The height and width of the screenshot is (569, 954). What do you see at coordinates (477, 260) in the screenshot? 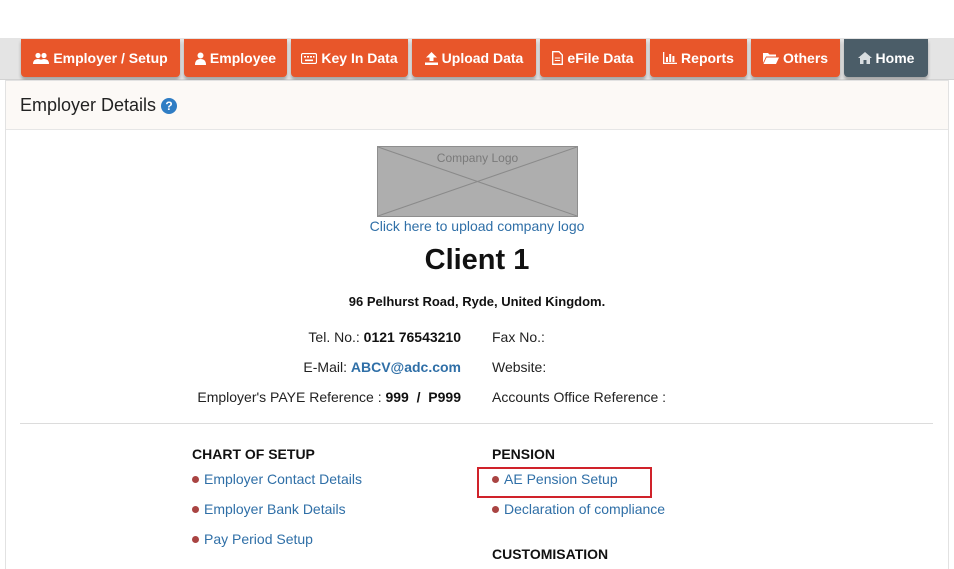
I see `client-name: Client 1` at bounding box center [477, 260].